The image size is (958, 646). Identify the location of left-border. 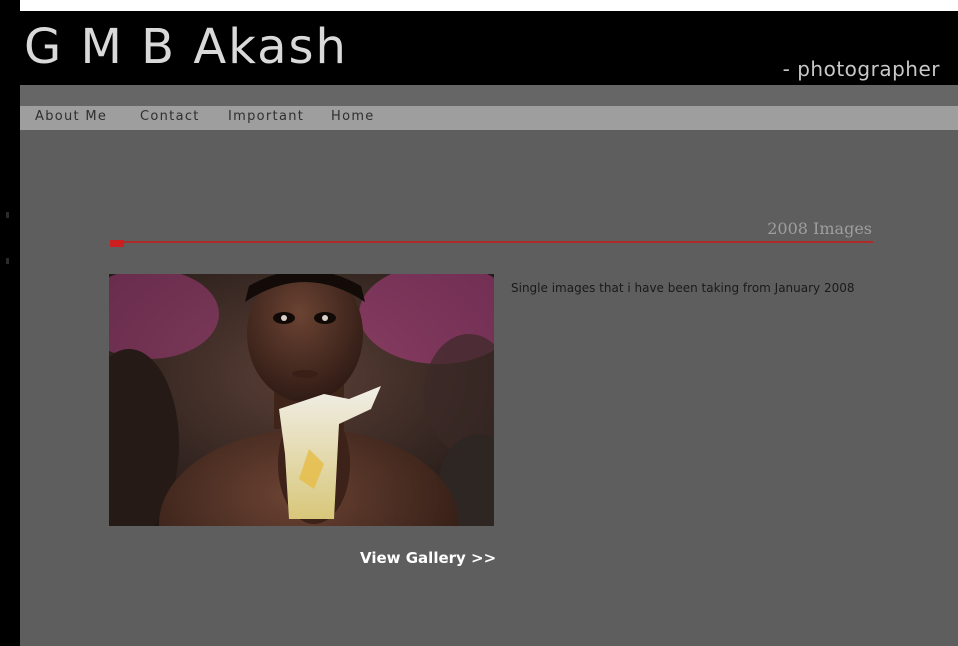
(10, 323).